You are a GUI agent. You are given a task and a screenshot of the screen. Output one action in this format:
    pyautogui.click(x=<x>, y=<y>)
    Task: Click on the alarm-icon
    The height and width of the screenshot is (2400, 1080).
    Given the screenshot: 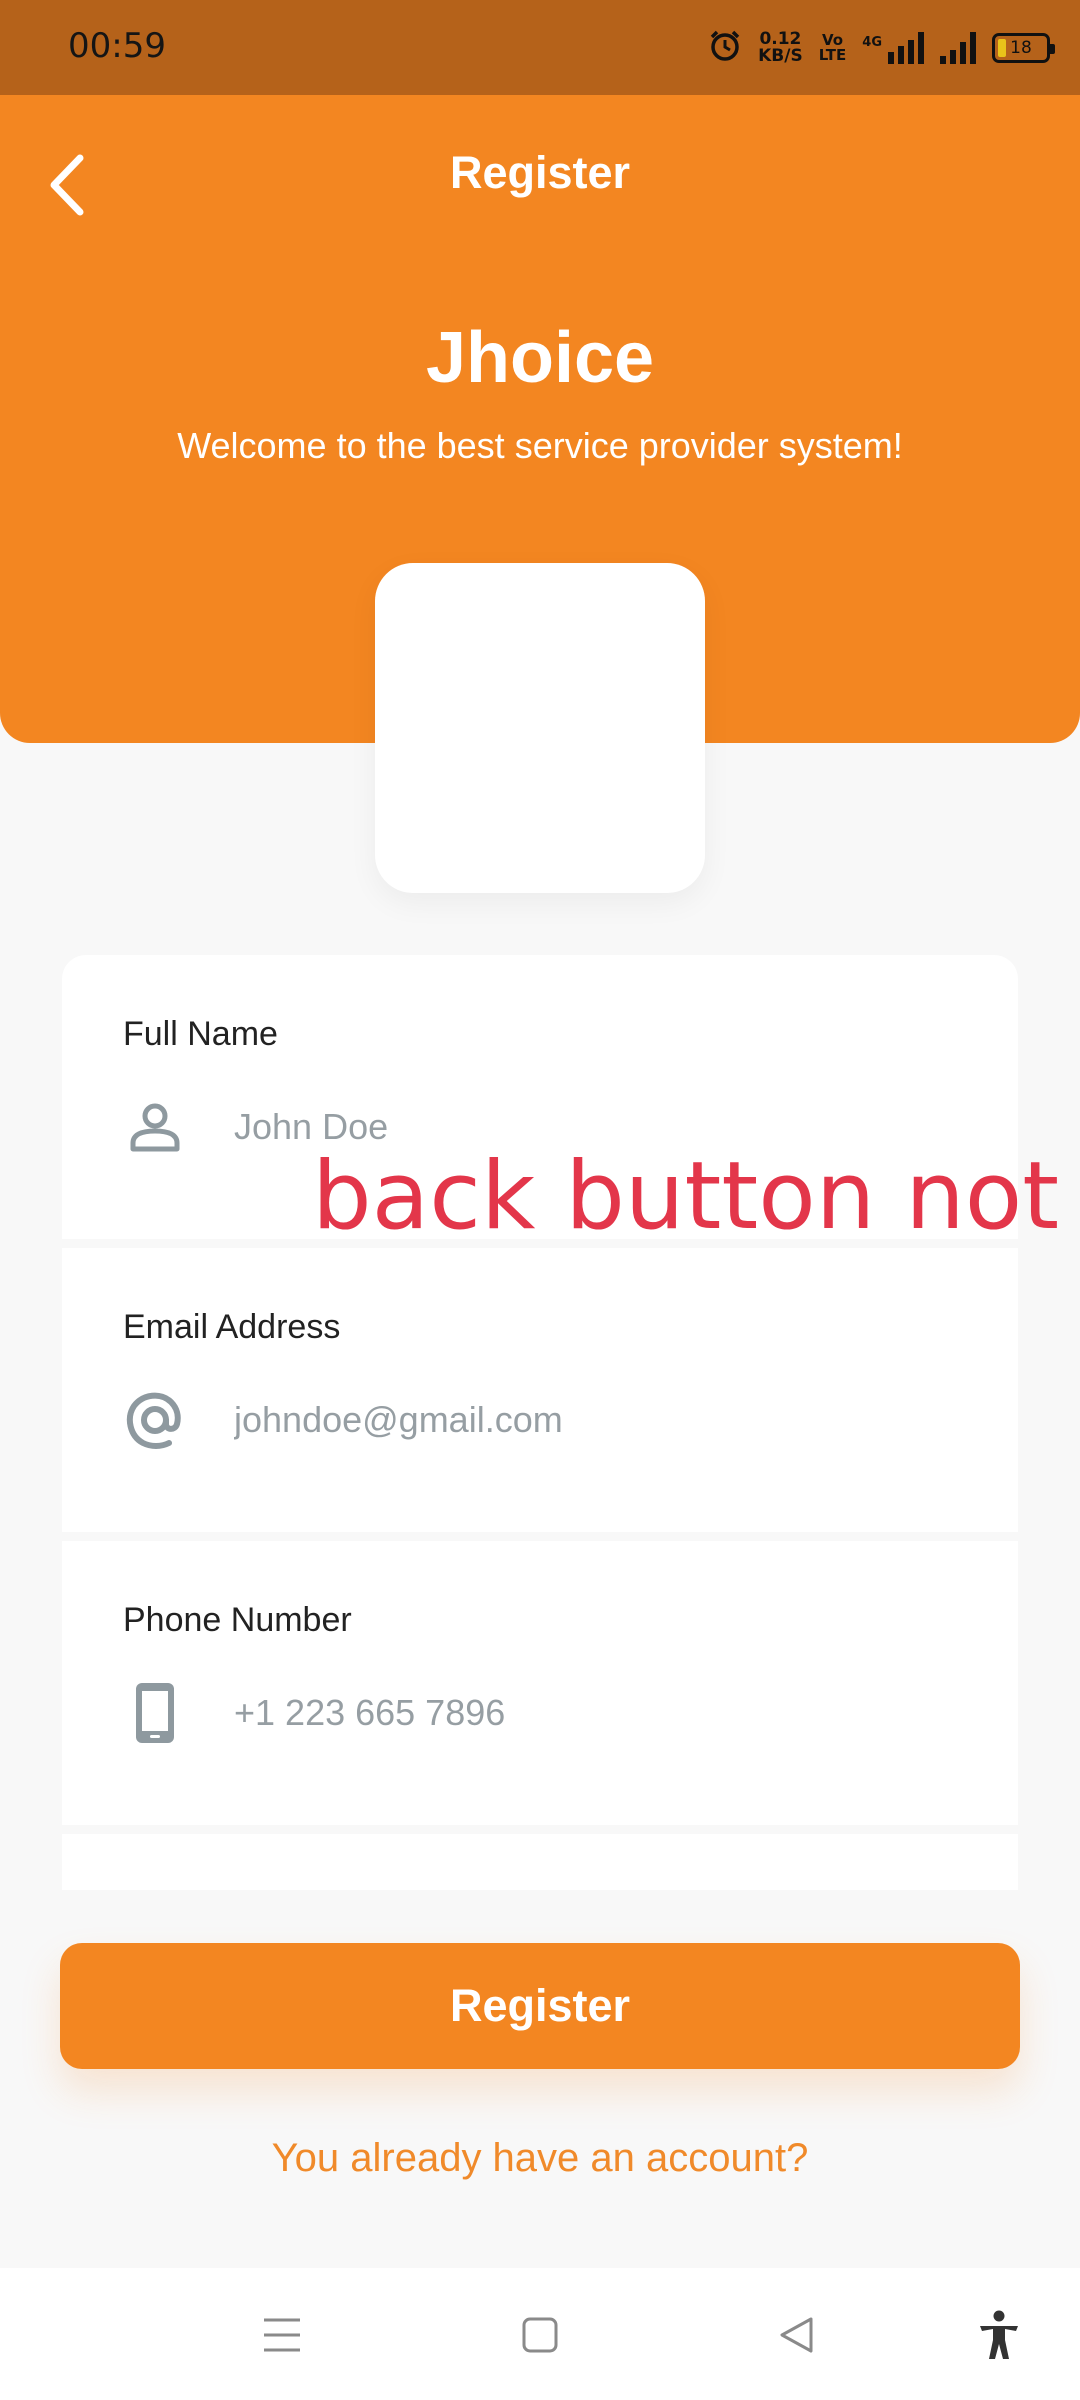 What is the action you would take?
    pyautogui.click(x=725, y=48)
    